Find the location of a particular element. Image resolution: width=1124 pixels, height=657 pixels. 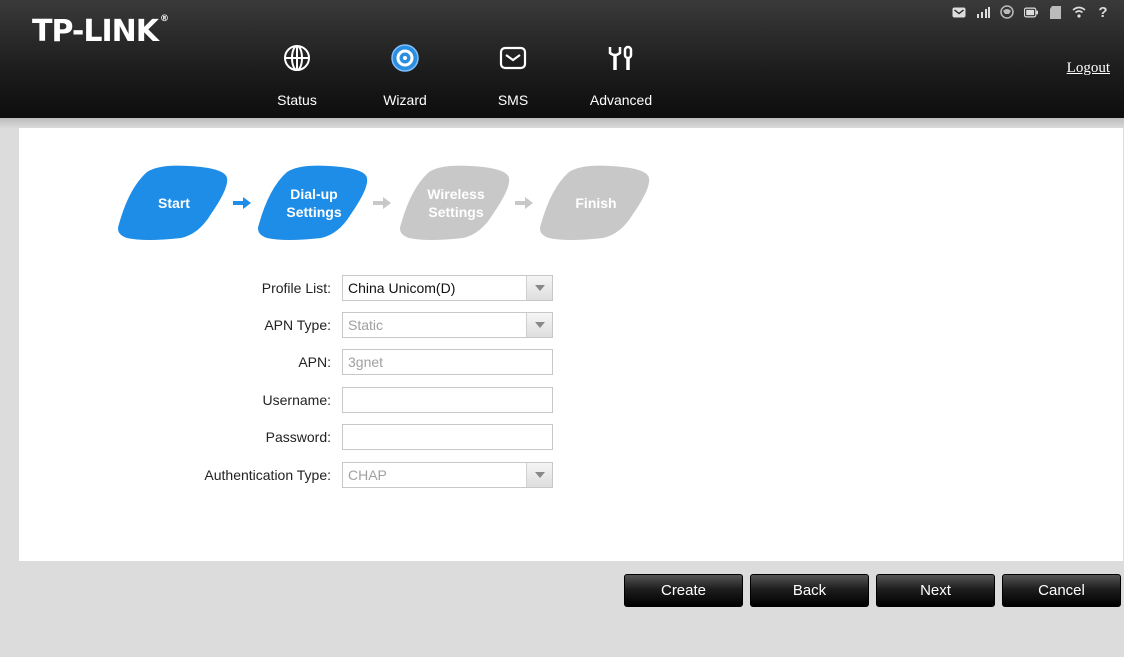

auth-type-row: Authentication Type: CHAP is located at coordinates (319, 475).